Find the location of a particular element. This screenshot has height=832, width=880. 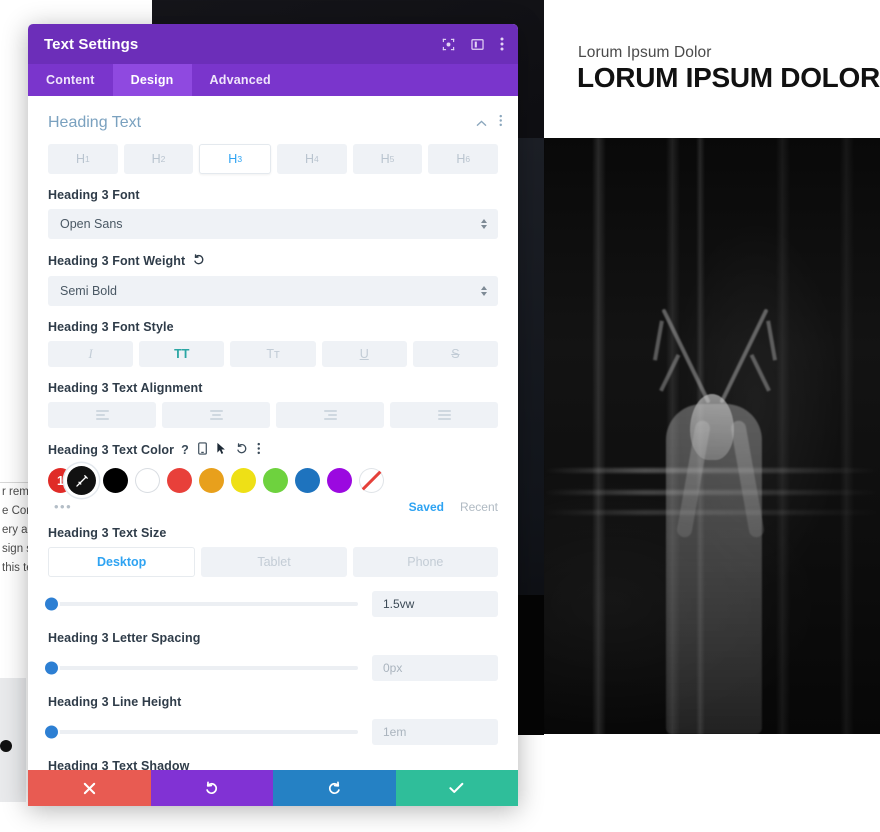

cancel-button is located at coordinates (89, 788).